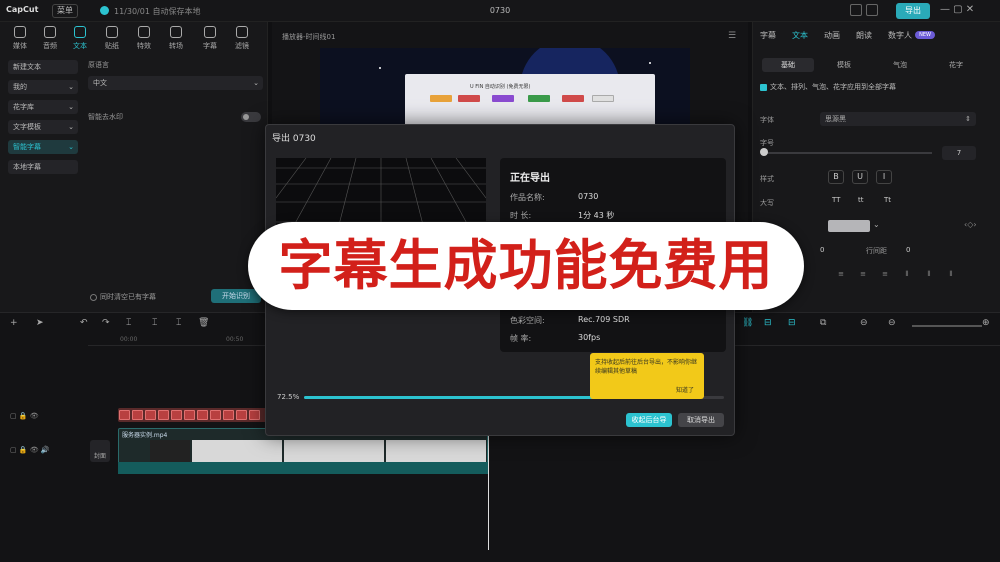 The image size is (1000, 562). I want to click on track-controls-video: ▢ 🔒 👁 🔊, so click(30, 450).